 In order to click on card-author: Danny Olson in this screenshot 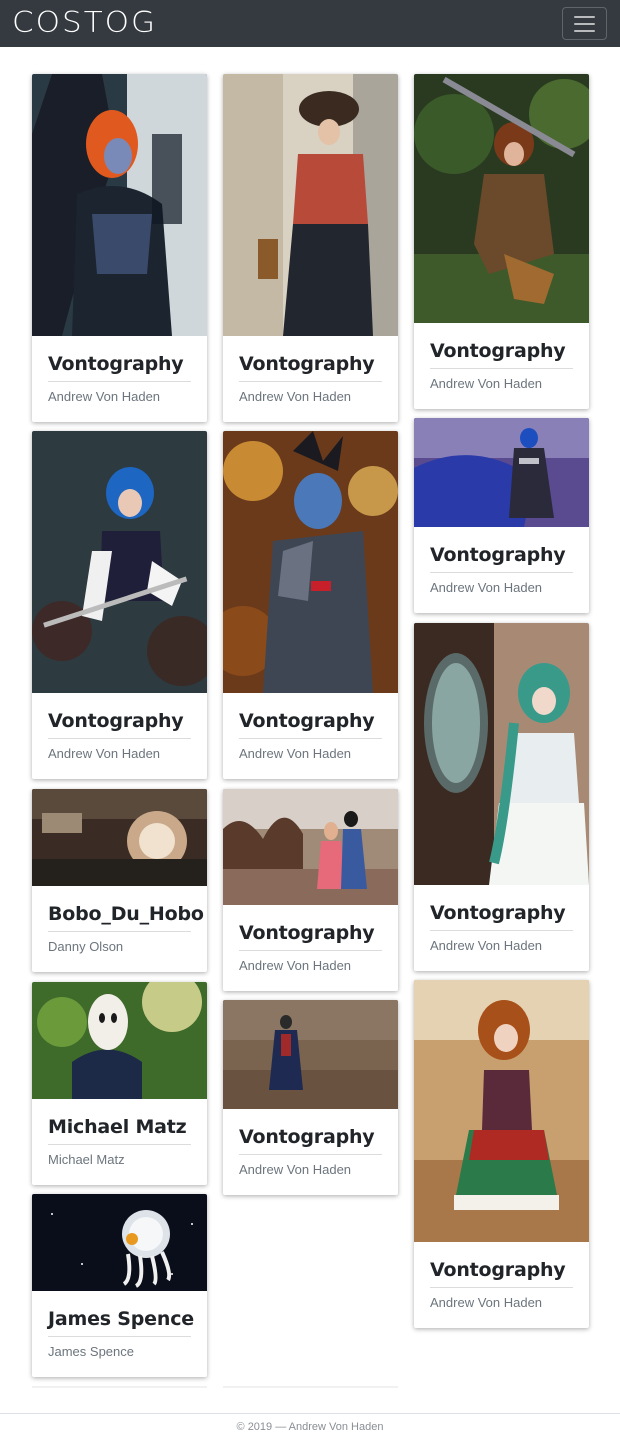, I will do `click(86, 946)`.